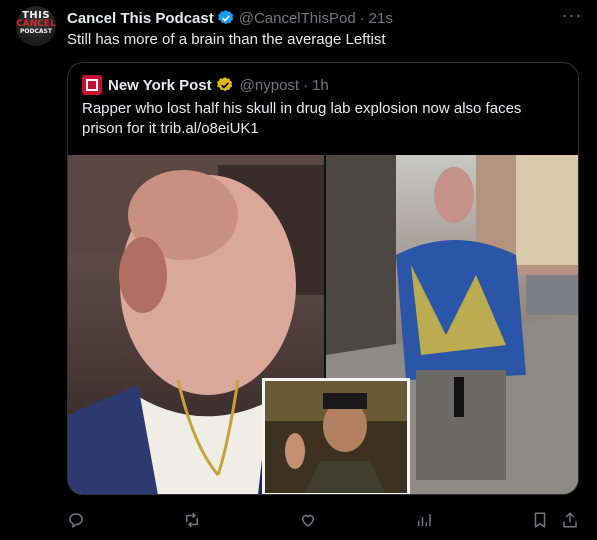 The height and width of the screenshot is (540, 597). I want to click on verified-gold-badge-icon, so click(225, 85).